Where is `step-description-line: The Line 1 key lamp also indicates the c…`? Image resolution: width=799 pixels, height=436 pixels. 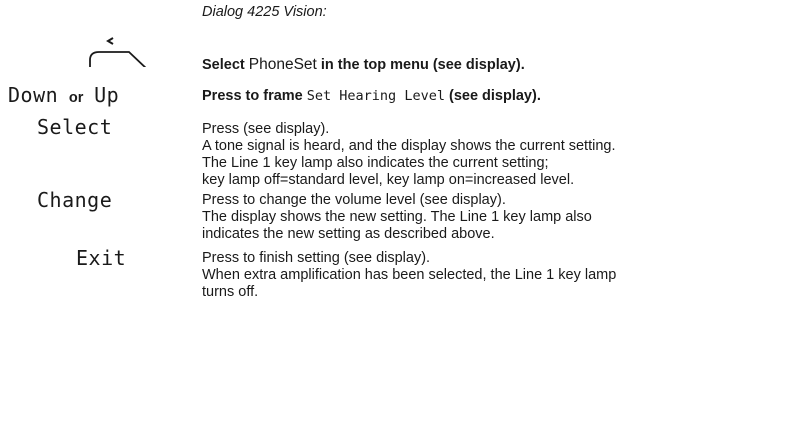 step-description-line: The Line 1 key lamp also indicates the c… is located at coordinates (375, 163).